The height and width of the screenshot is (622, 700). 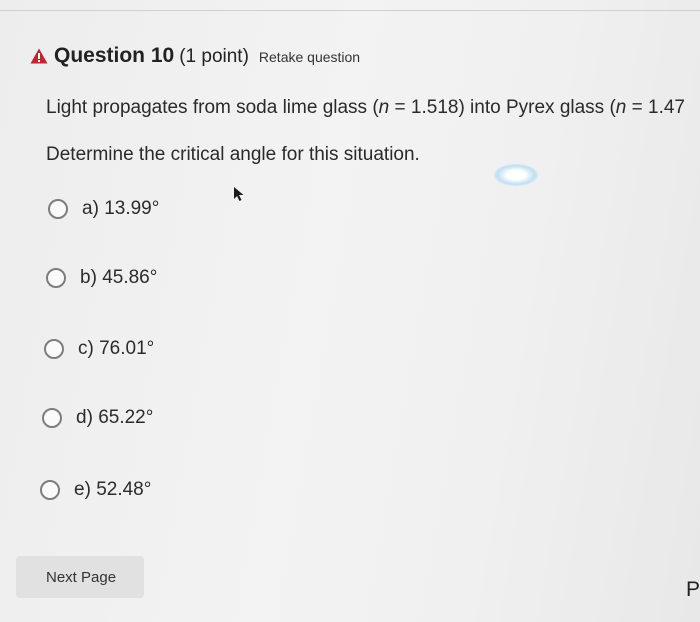 I want to click on option-label: a) 13.99°, so click(x=121, y=208).